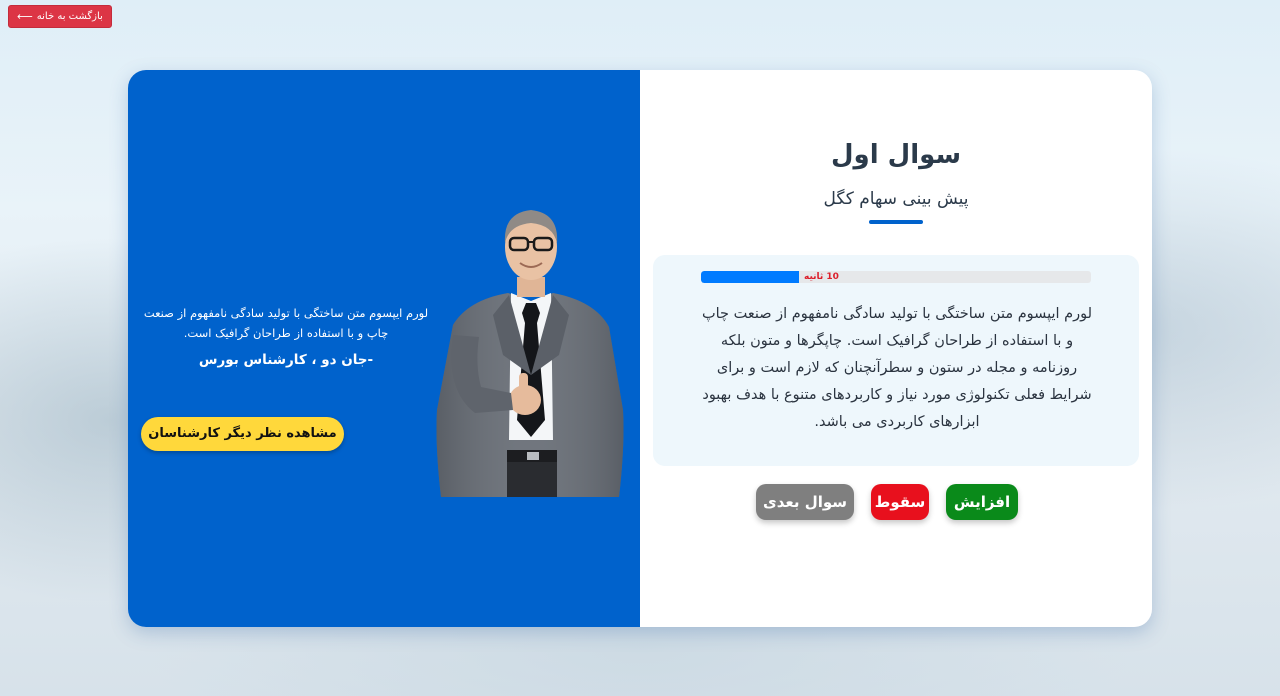 The image size is (1280, 696). I want to click on next-question-button: سوال بعدی, so click(805, 502).